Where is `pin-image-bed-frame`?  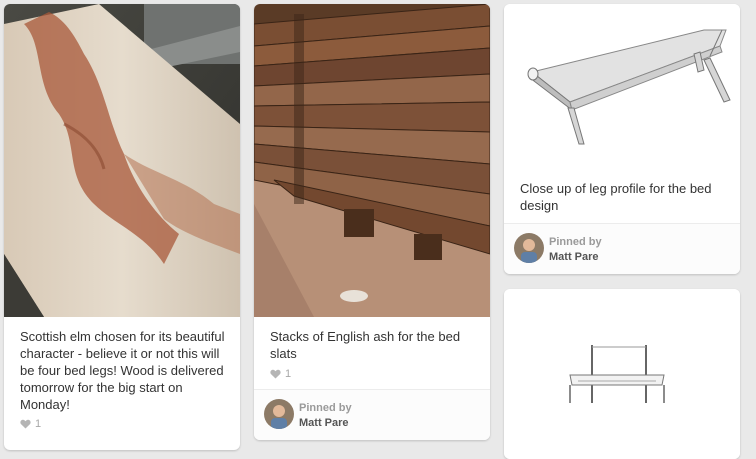 pin-image-bed-frame is located at coordinates (622, 374).